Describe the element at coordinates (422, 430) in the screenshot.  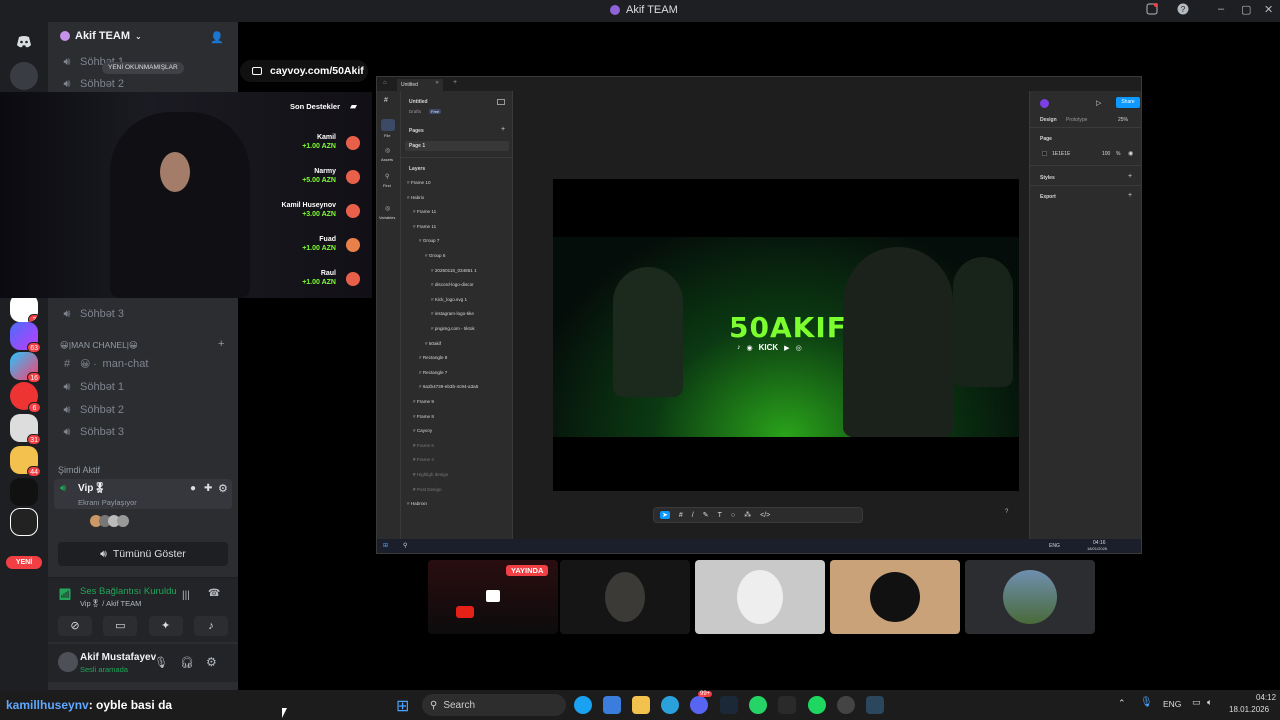
I see `layer-item: # Cayvoy` at that location.